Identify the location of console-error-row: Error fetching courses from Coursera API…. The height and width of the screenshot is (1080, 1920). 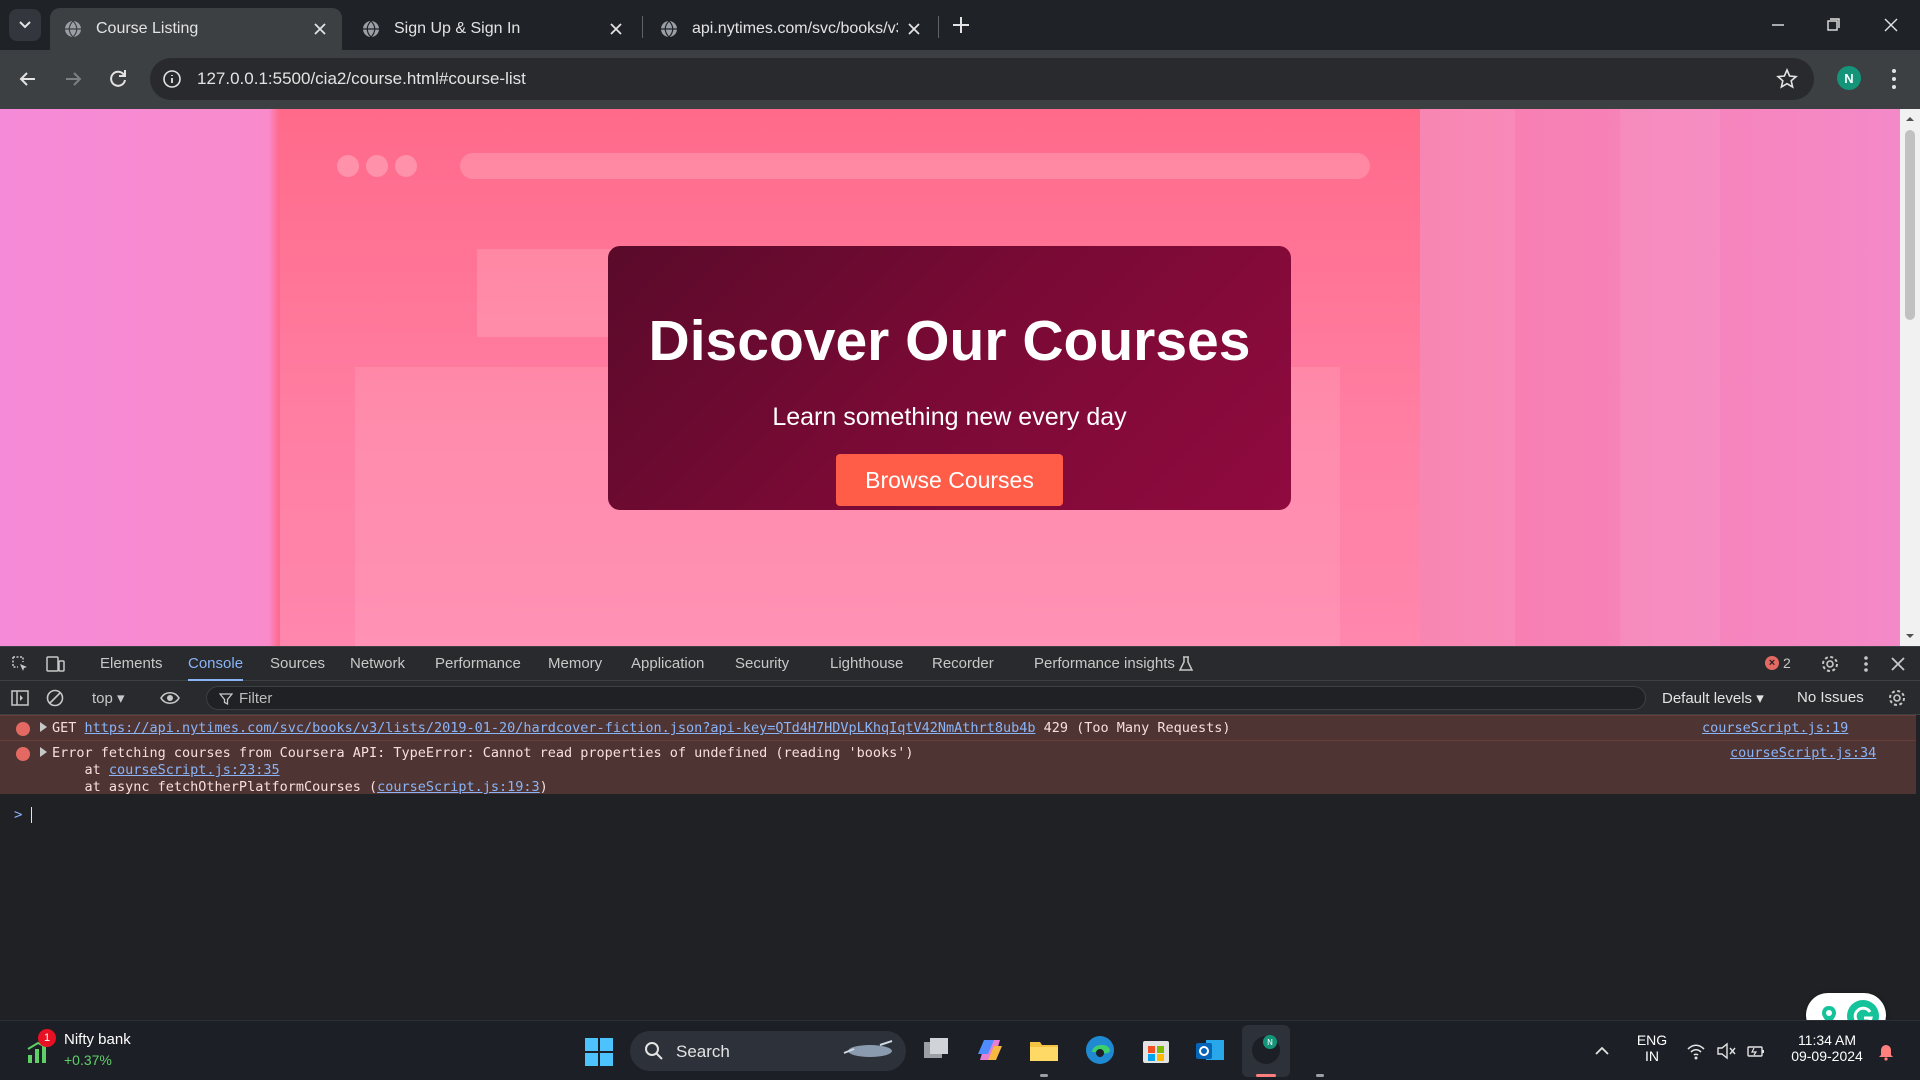
(958, 767).